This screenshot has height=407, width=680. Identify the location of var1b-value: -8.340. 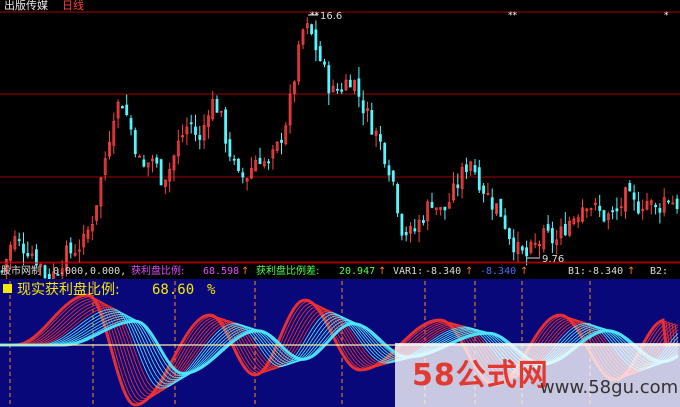
(498, 271).